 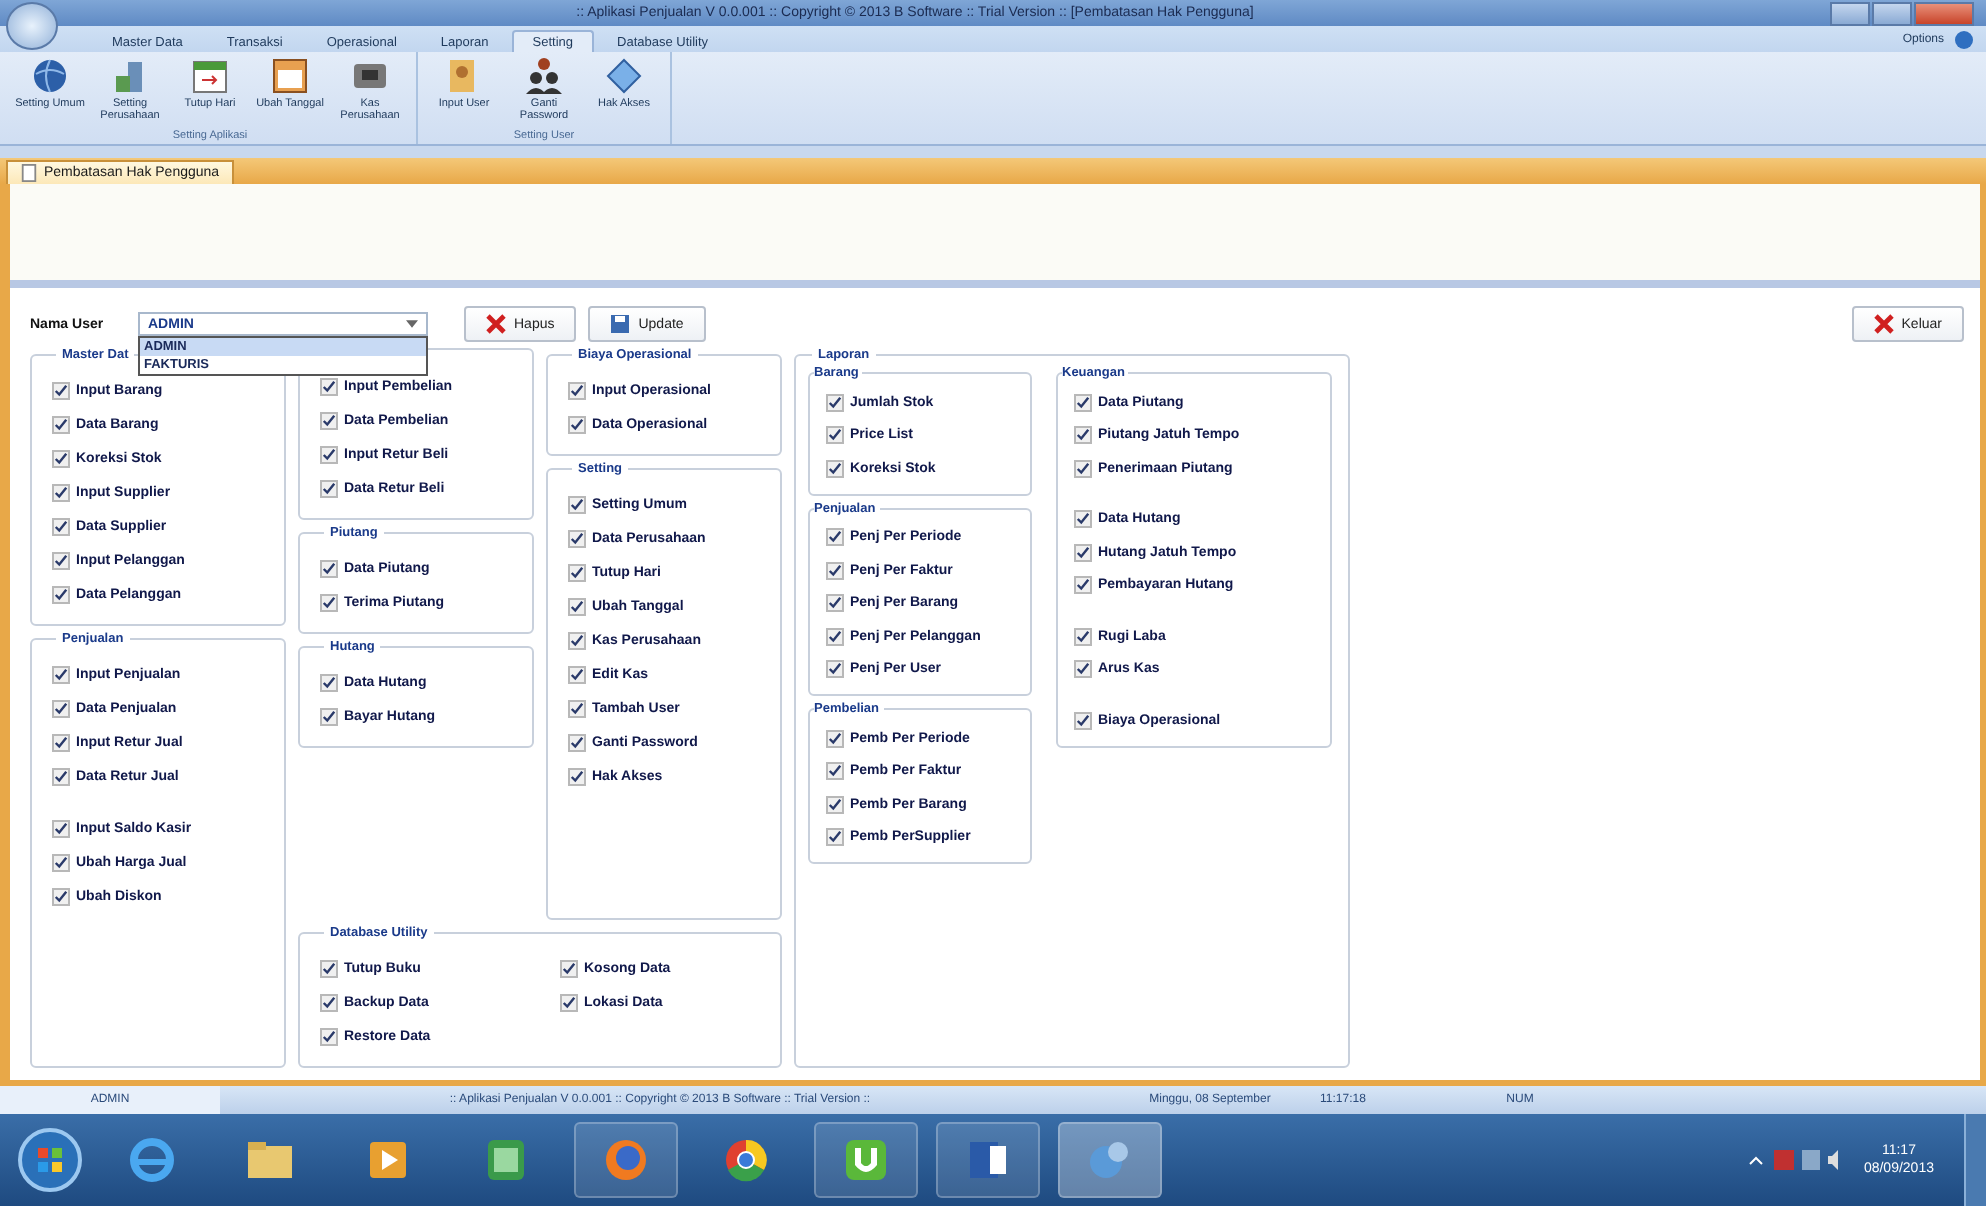 What do you see at coordinates (866, 1160) in the screenshot?
I see `torrent-icon` at bounding box center [866, 1160].